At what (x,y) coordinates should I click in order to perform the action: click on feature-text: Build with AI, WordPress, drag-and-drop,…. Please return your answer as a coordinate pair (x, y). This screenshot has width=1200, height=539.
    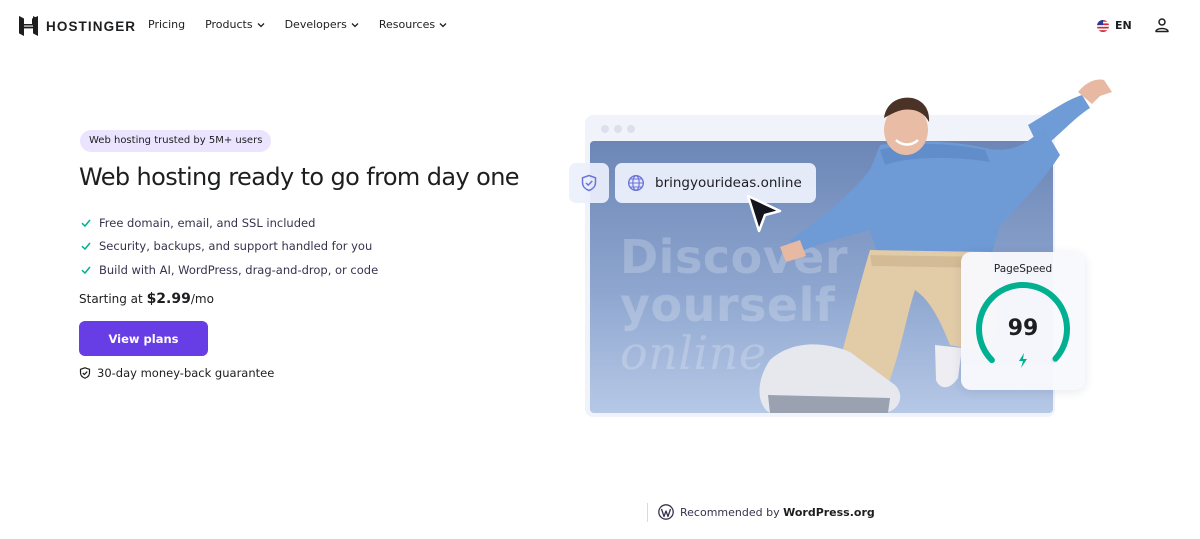
    Looking at the image, I should click on (239, 269).